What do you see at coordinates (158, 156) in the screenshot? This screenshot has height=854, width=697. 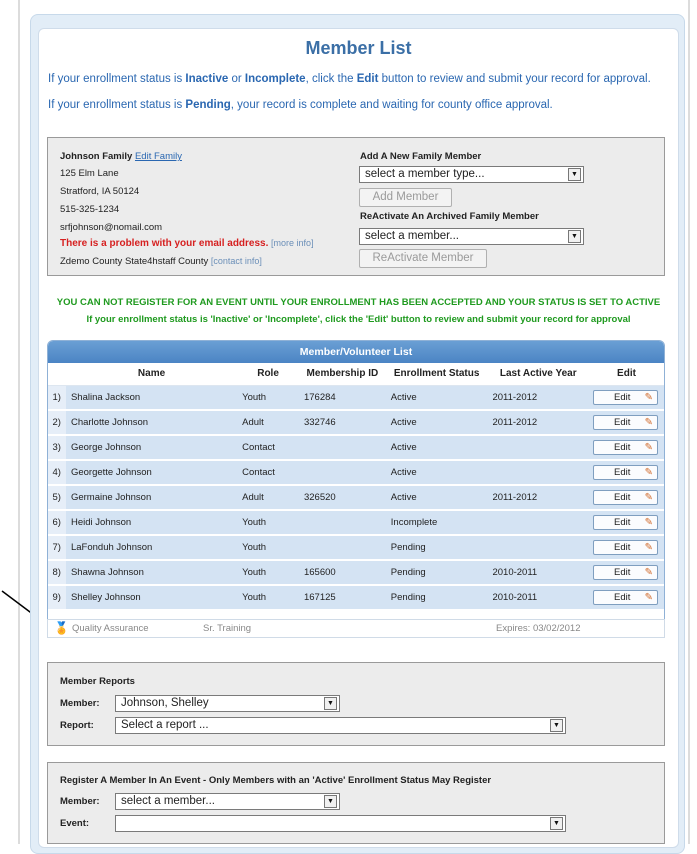 I see `edit-family-link: Edit Family` at bounding box center [158, 156].